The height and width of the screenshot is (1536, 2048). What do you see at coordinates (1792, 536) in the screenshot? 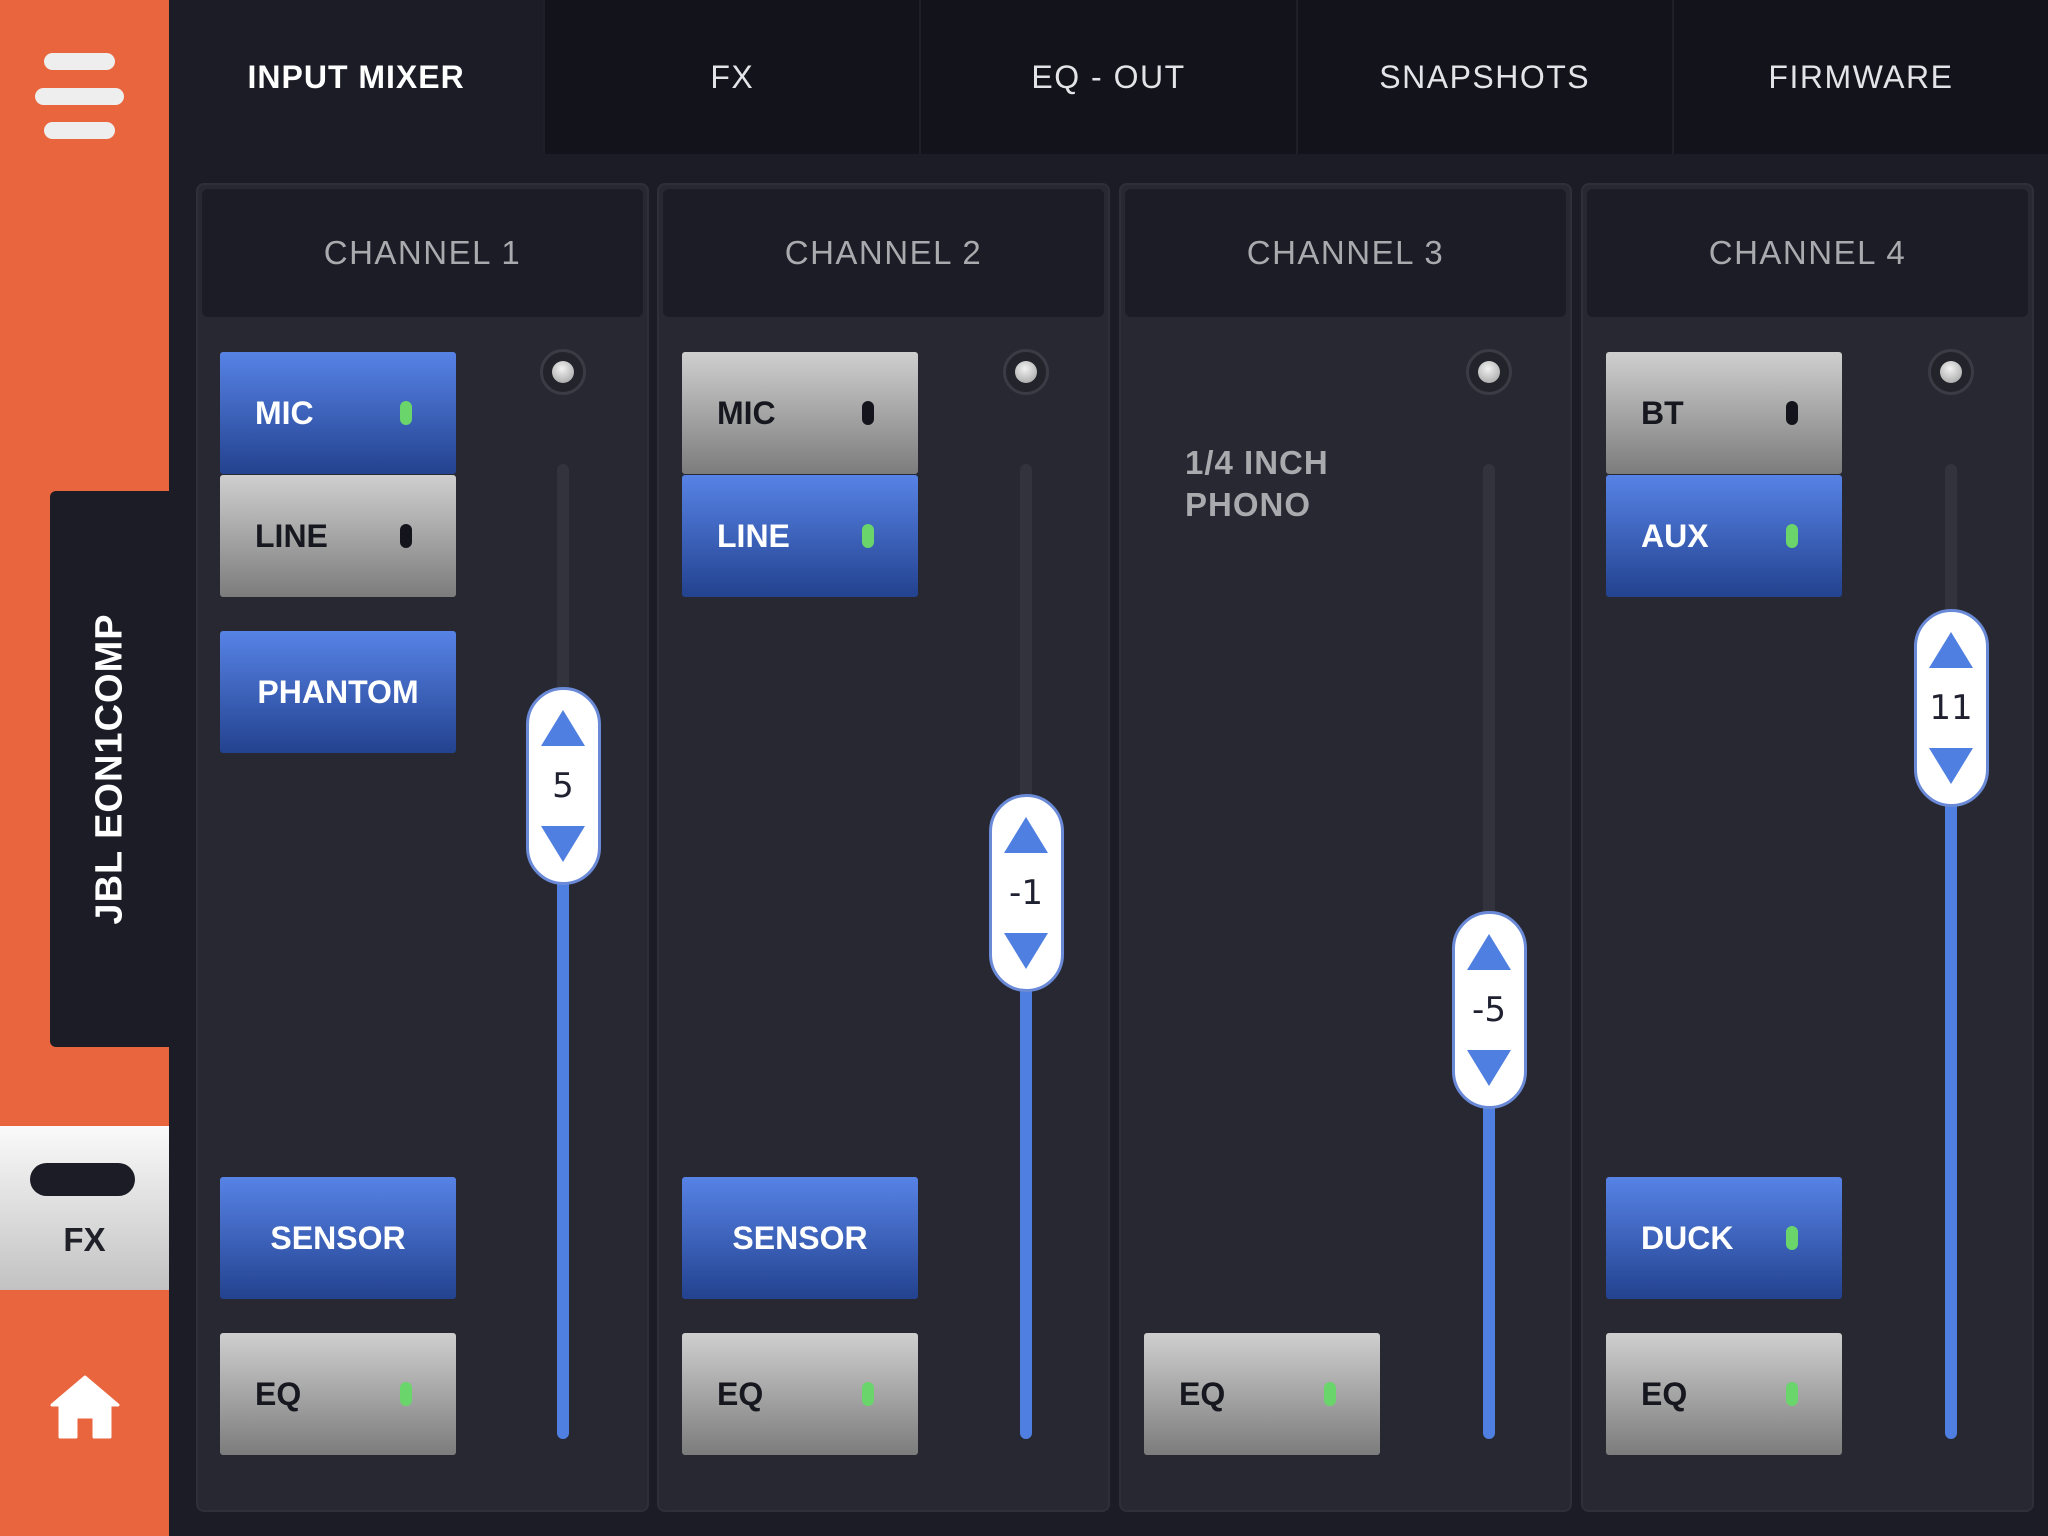
I see `ch4-aux-led` at bounding box center [1792, 536].